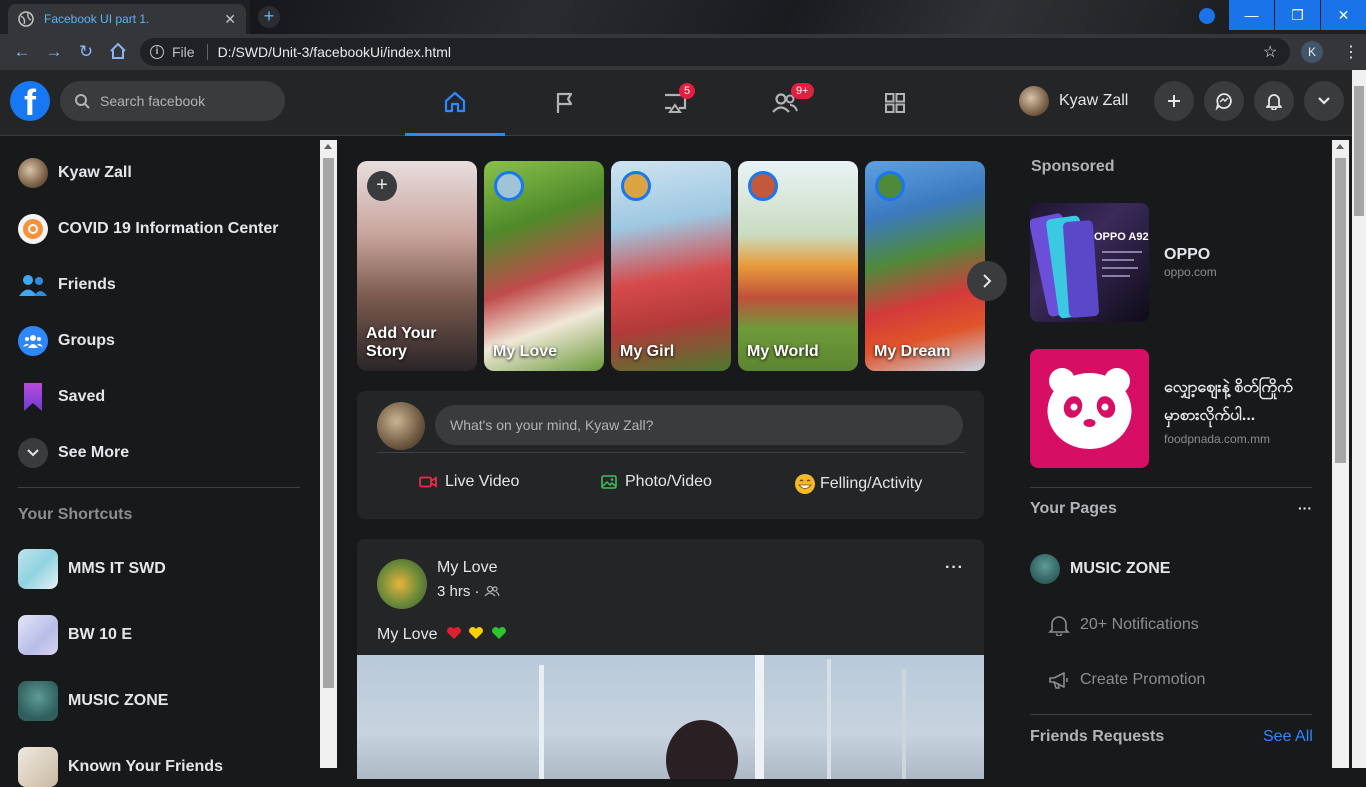 The image size is (1366, 787). Describe the element at coordinates (67, 285) in the screenshot. I see `sidebar-item-friends: Friends` at that location.